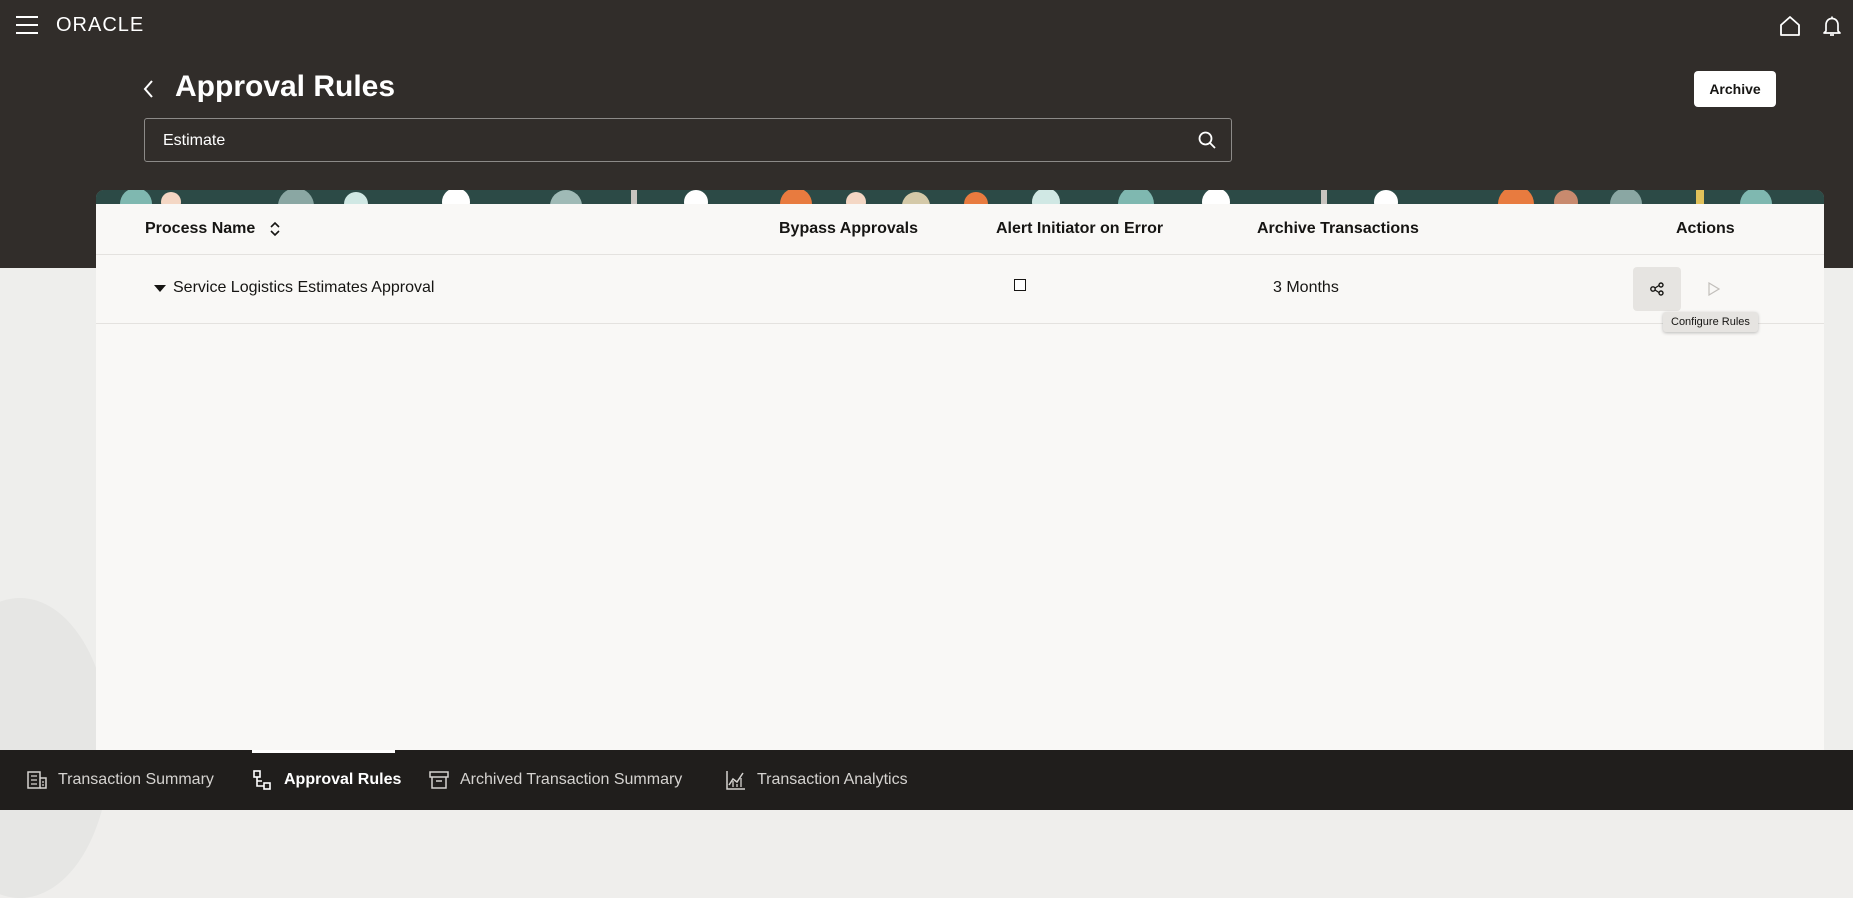  What do you see at coordinates (1705, 228) in the screenshot?
I see `column-header-actions: Actions` at bounding box center [1705, 228].